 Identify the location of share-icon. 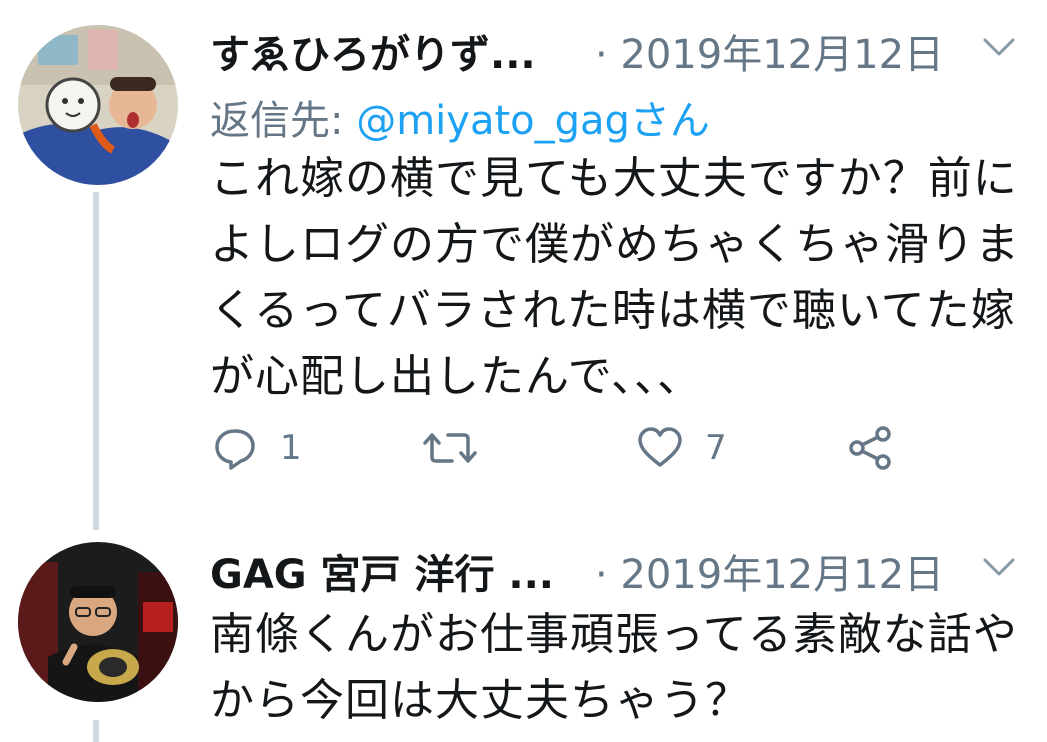
(870, 448).